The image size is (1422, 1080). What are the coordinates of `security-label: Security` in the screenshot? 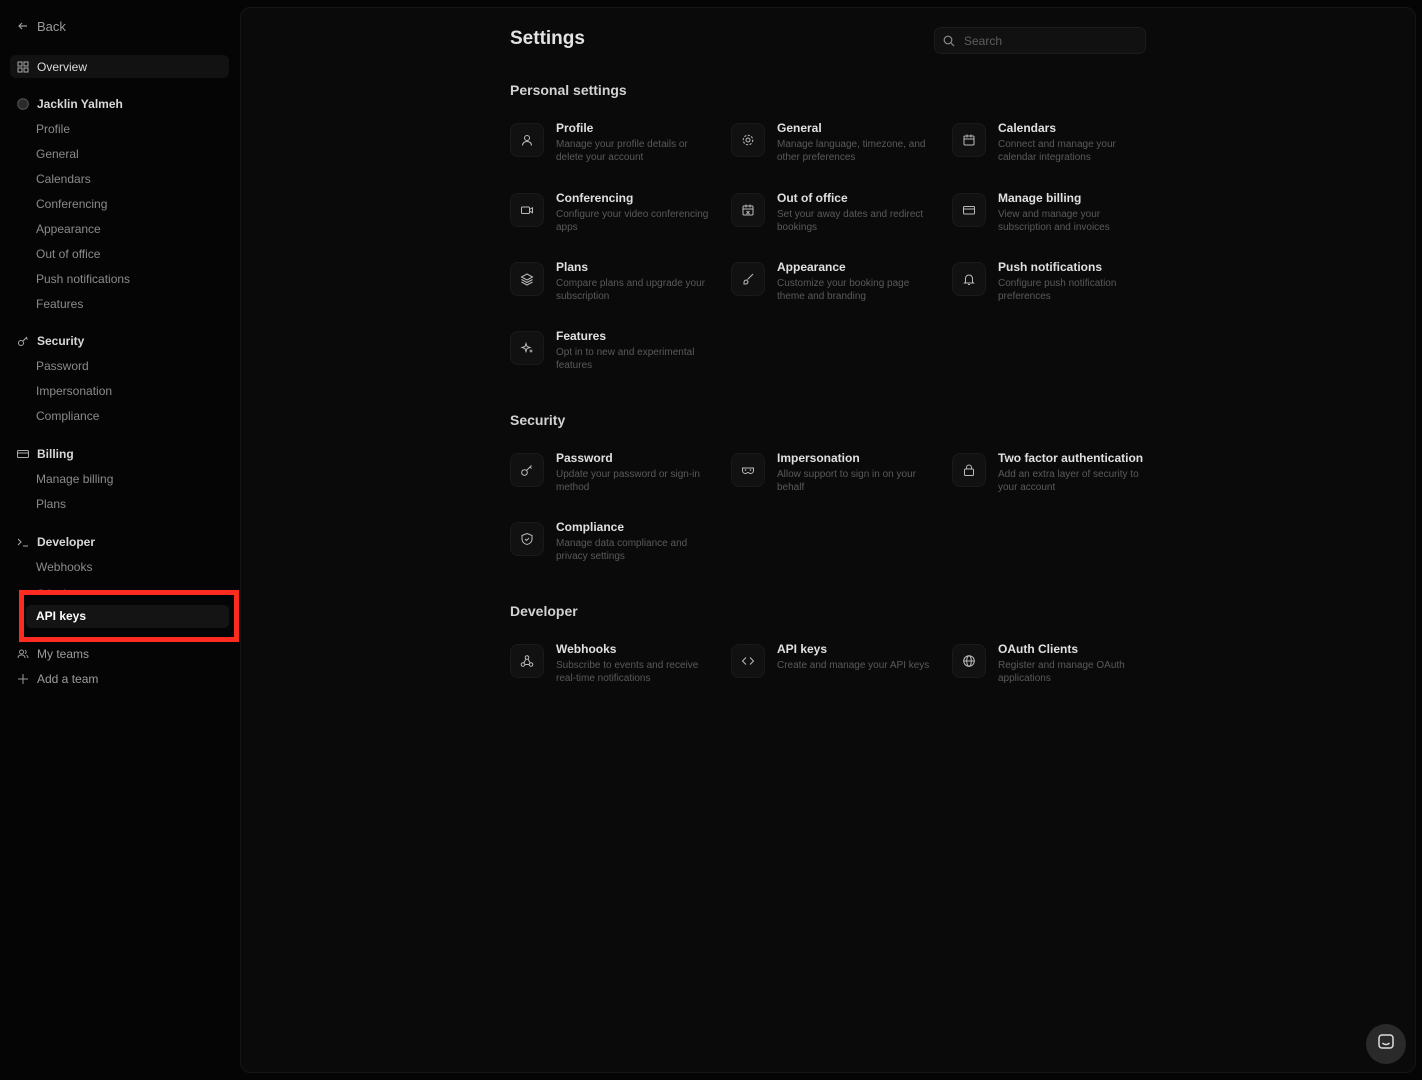 It's located at (61, 341).